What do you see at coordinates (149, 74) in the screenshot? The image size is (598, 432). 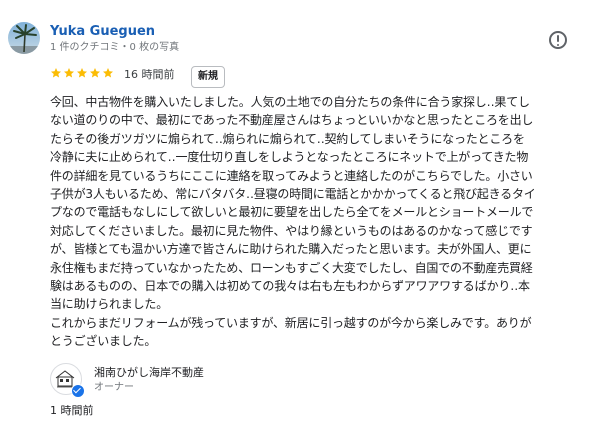 I see `review-time: 16 時間前` at bounding box center [149, 74].